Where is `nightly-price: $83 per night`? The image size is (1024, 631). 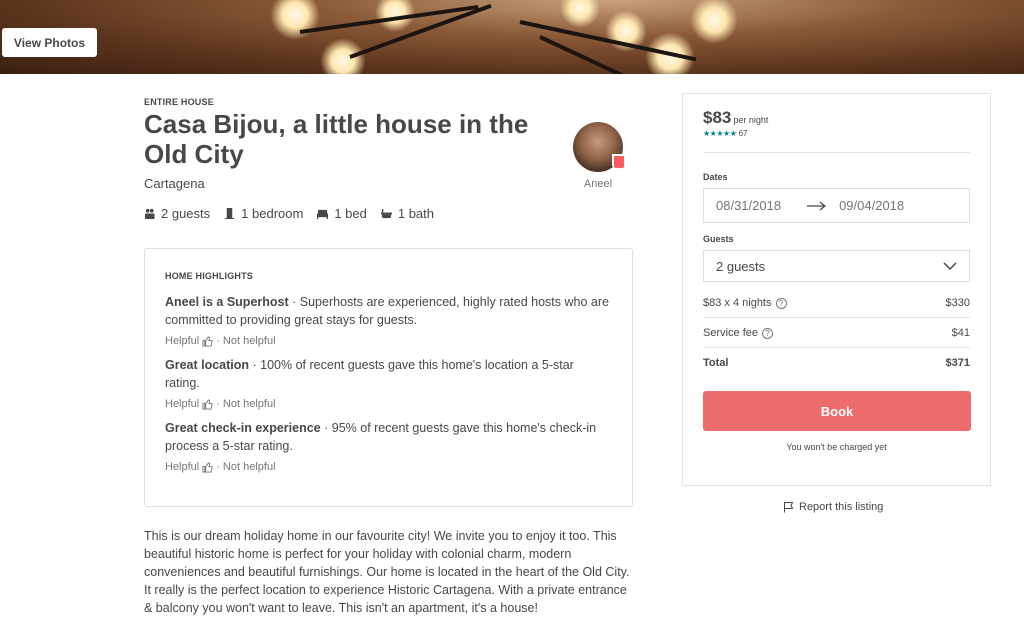
nightly-price: $83 per night is located at coordinates (836, 118).